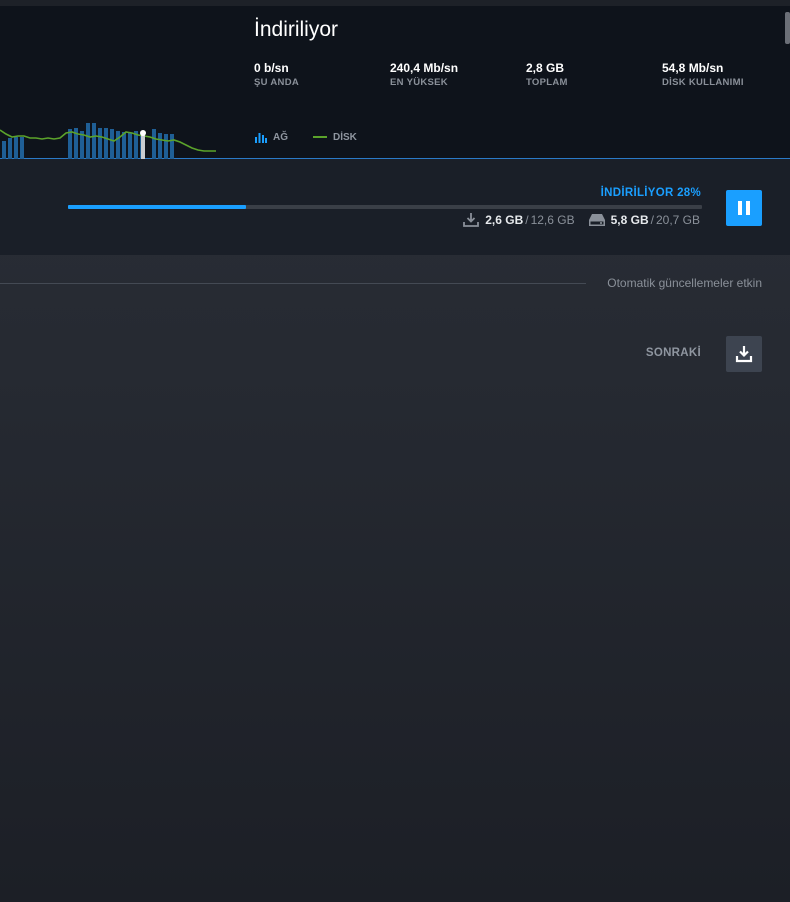  Describe the element at coordinates (744, 208) in the screenshot. I see `pause-button` at that location.